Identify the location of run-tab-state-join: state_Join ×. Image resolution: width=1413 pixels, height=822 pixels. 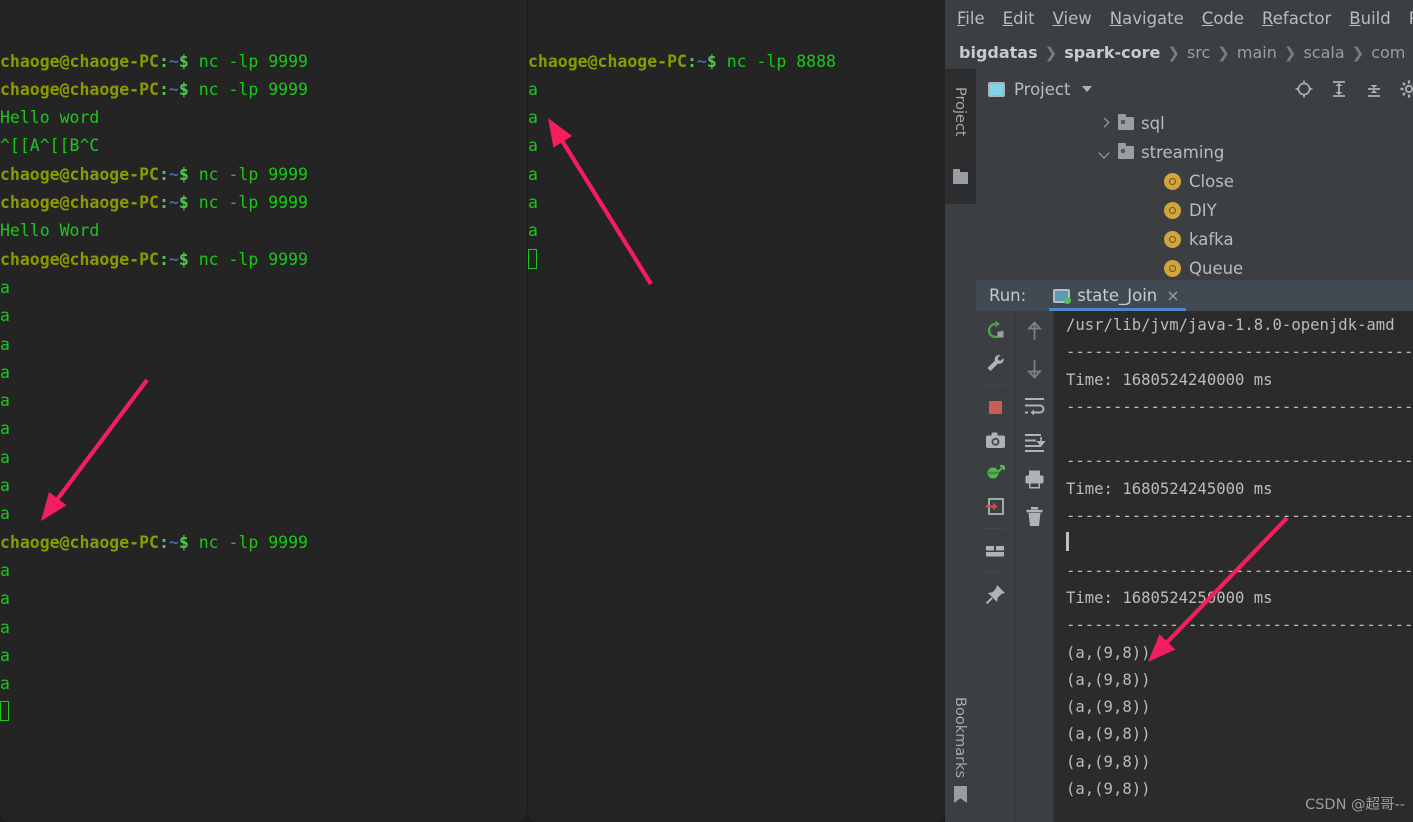
(1117, 295).